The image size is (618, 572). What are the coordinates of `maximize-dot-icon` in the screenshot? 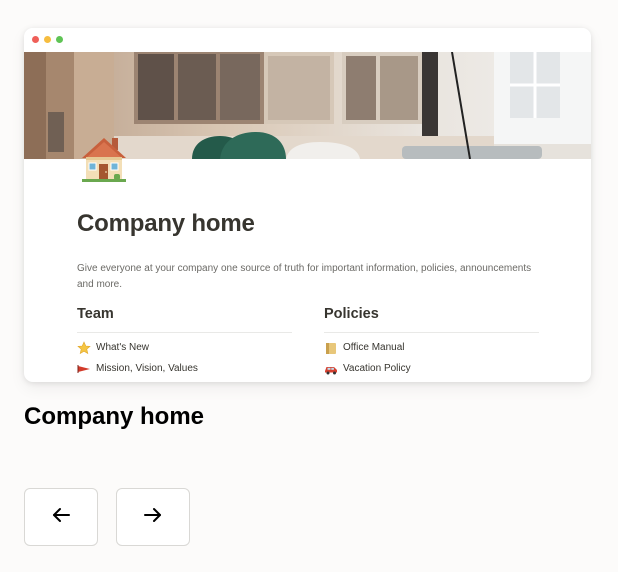 It's located at (59, 39).